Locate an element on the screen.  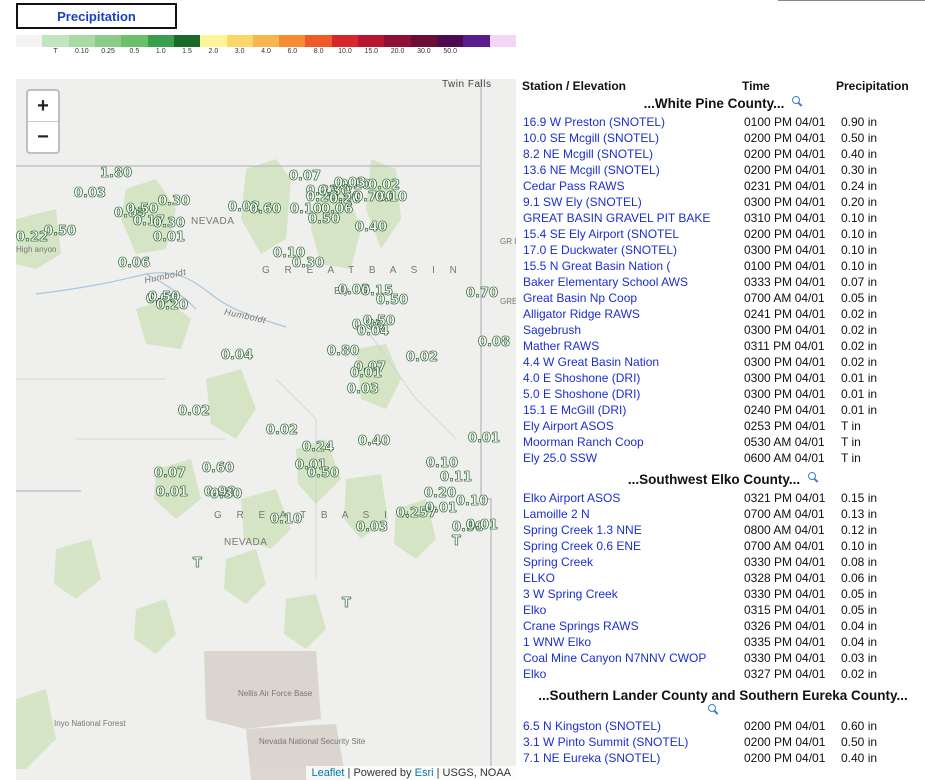
station-link: ELKO is located at coordinates (539, 578).